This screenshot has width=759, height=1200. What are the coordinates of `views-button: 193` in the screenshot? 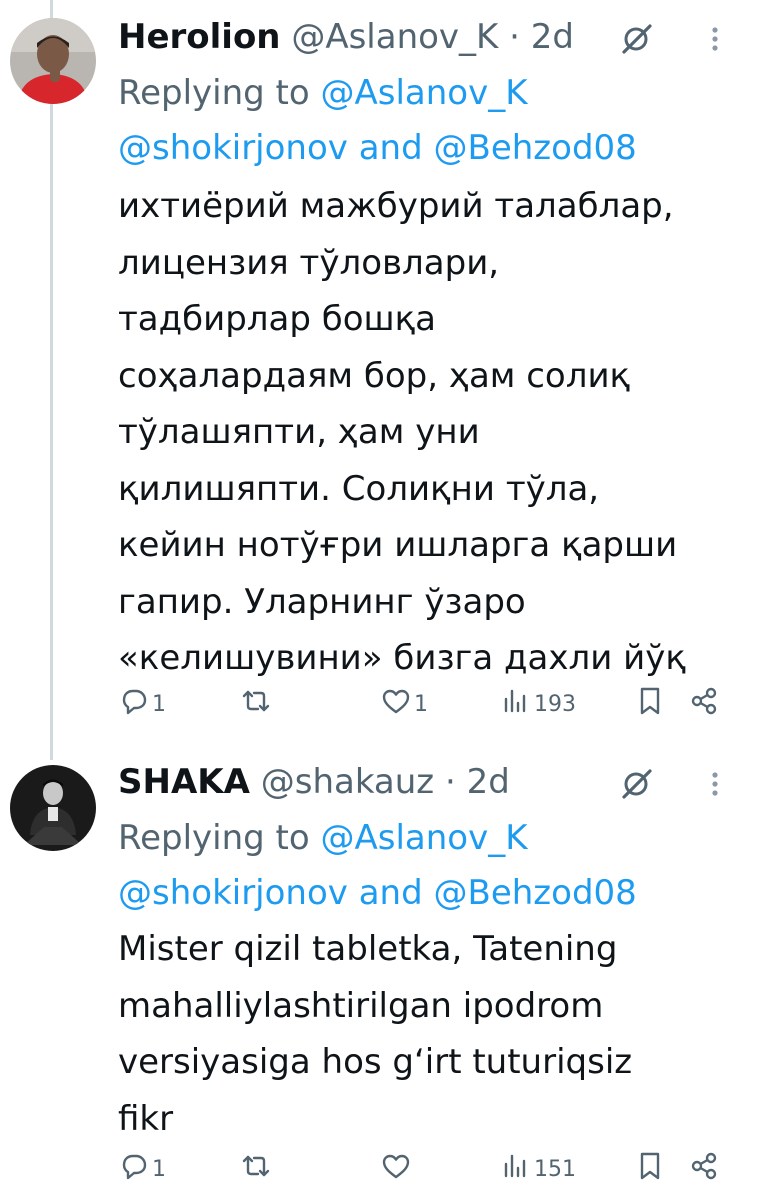 It's located at (538, 704).